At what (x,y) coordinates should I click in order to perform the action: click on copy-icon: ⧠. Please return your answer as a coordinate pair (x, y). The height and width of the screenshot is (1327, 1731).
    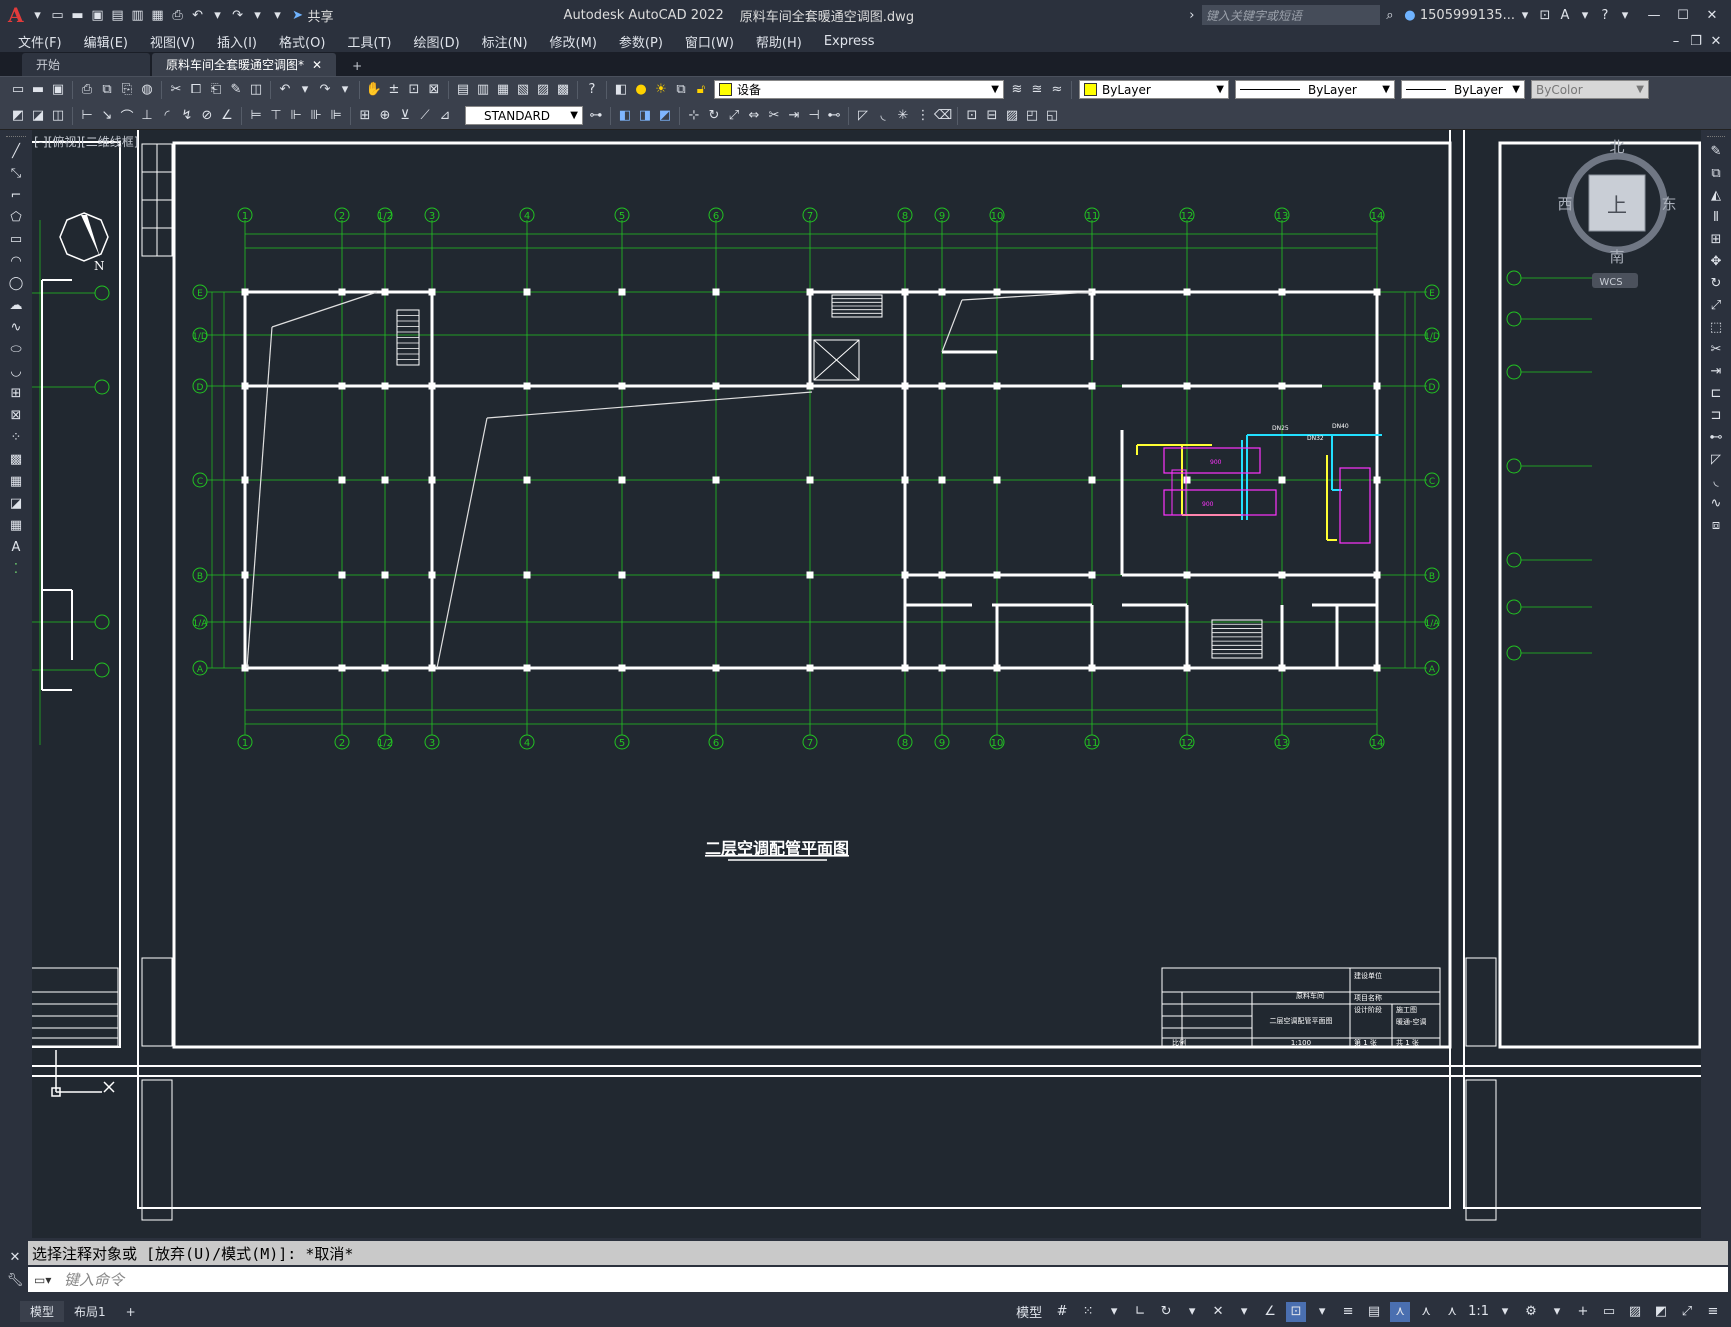
    Looking at the image, I should click on (196, 90).